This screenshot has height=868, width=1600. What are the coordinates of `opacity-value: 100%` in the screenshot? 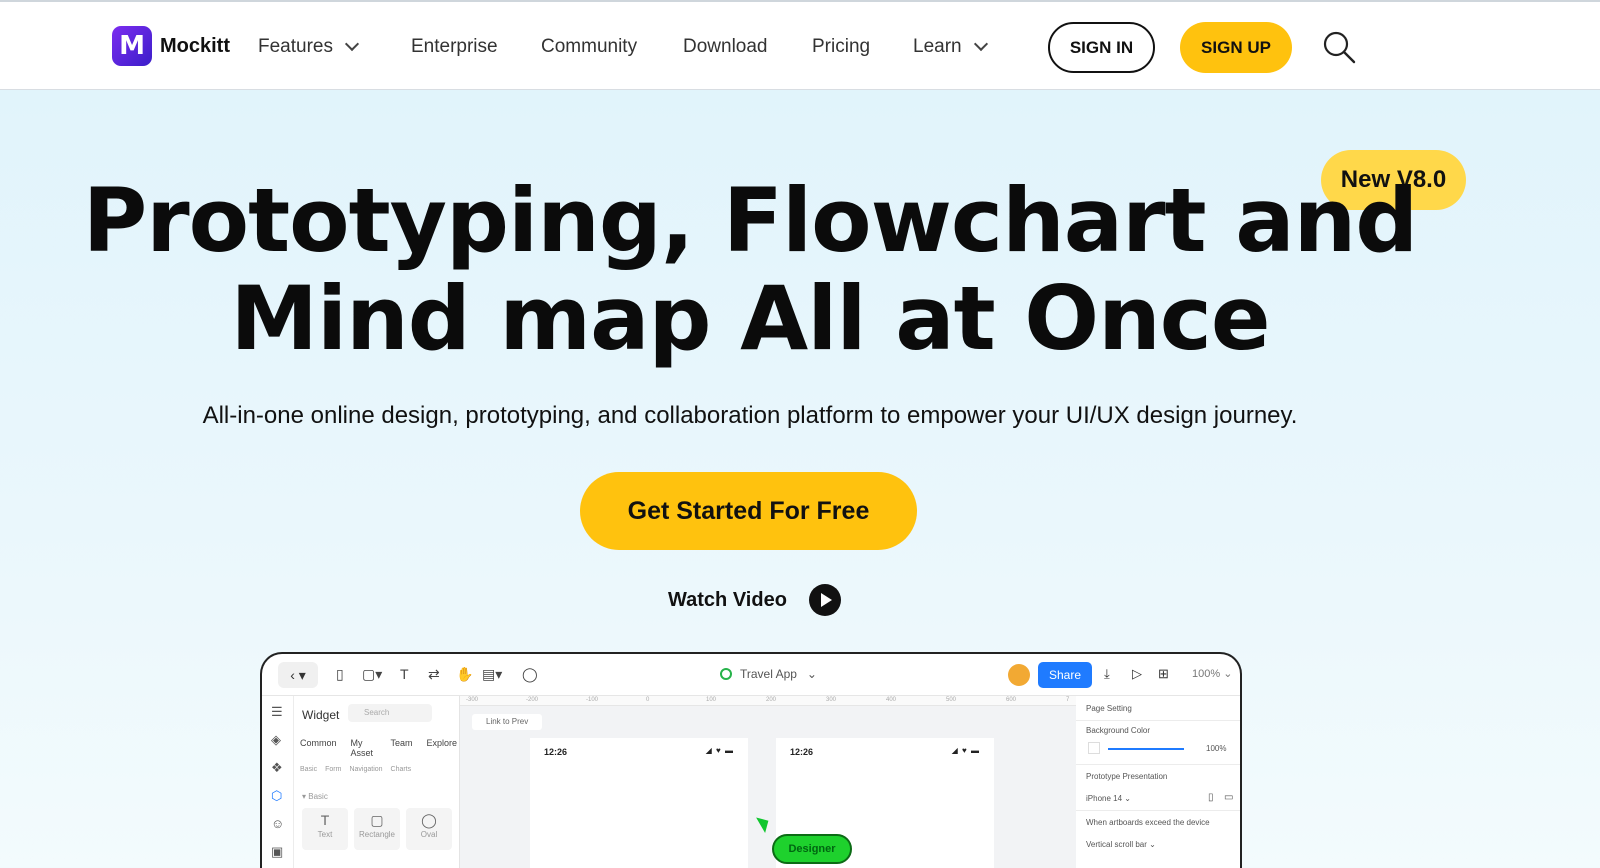 It's located at (1216, 748).